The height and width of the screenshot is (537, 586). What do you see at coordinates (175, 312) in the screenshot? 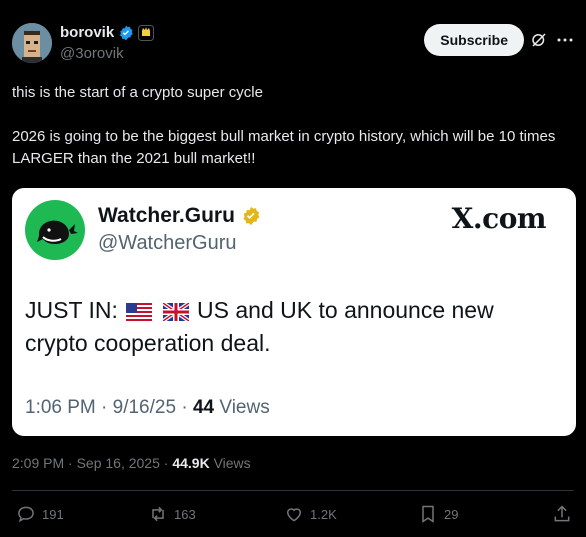
I see `uk-flag-icon` at bounding box center [175, 312].